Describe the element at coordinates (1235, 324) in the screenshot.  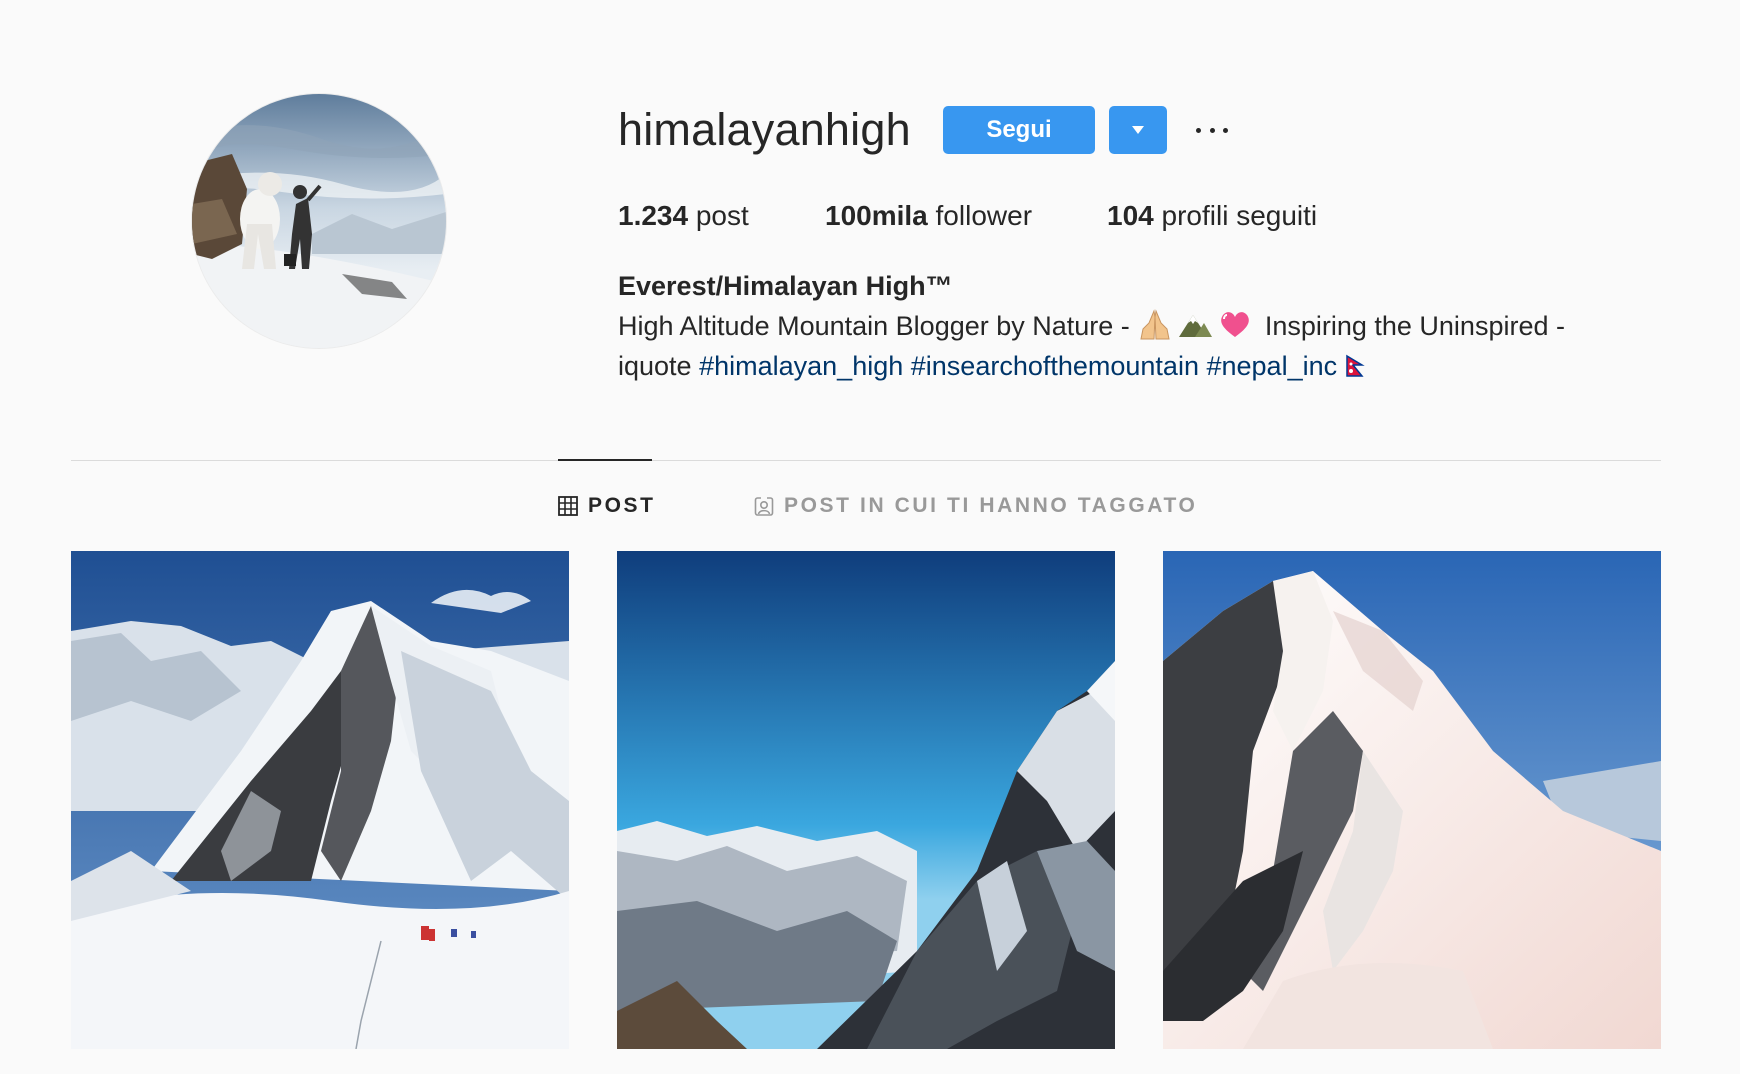
I see `heart-icon` at that location.